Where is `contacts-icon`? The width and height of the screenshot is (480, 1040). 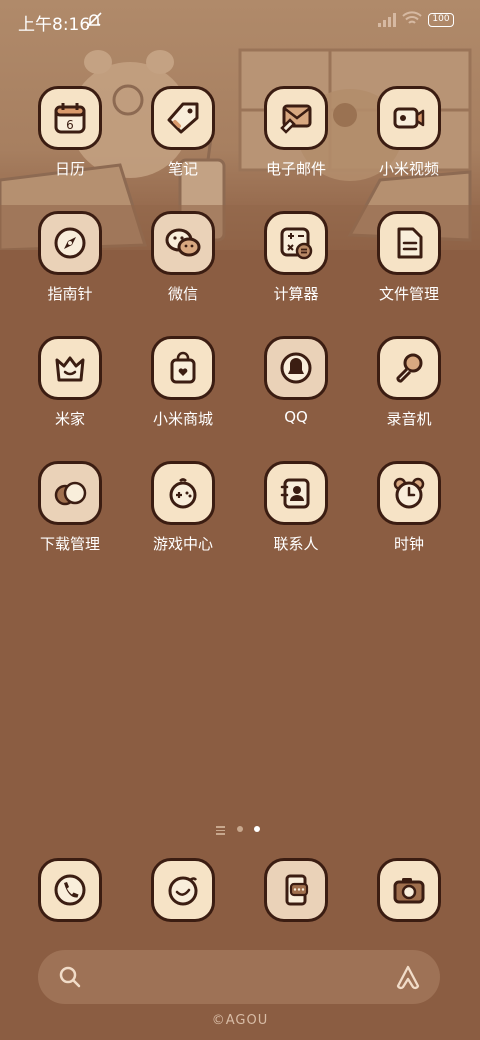
contacts-icon is located at coordinates (295, 493).